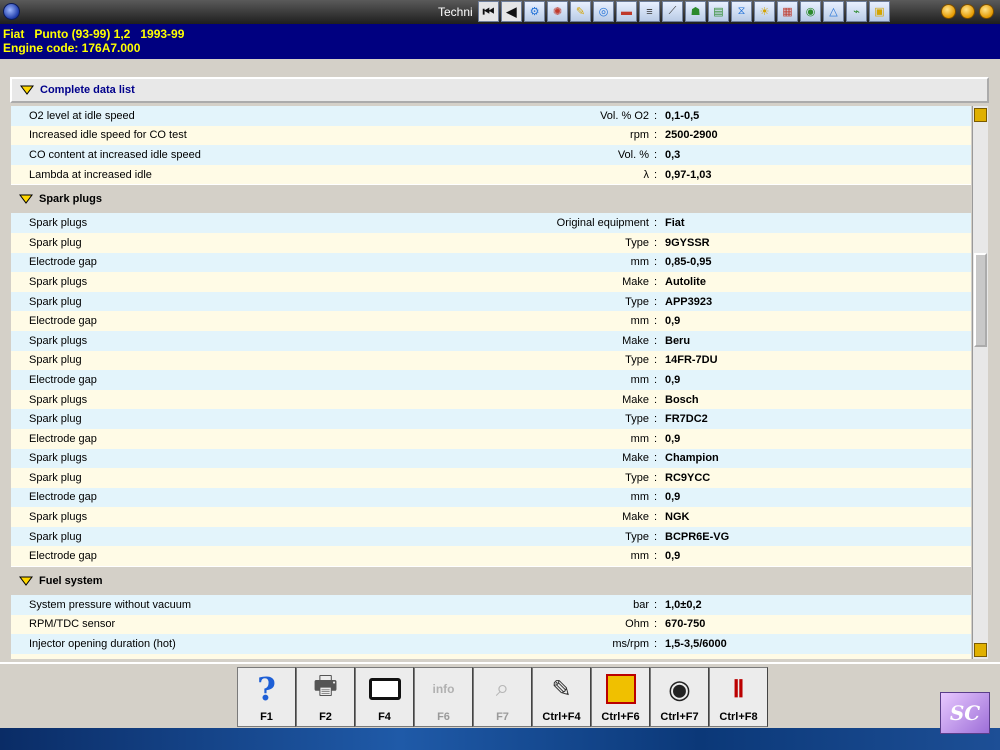 Image resolution: width=1000 pixels, height=750 pixels. Describe the element at coordinates (980, 115) in the screenshot. I see `scroll-up-button` at that location.